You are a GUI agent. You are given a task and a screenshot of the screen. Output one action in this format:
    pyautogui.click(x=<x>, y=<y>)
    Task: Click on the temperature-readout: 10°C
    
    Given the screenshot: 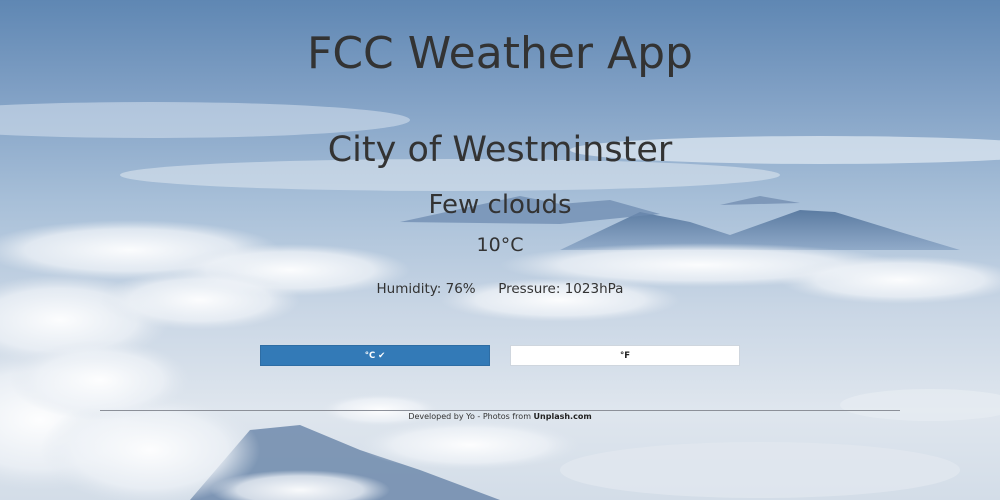 What is the action you would take?
    pyautogui.click(x=500, y=245)
    